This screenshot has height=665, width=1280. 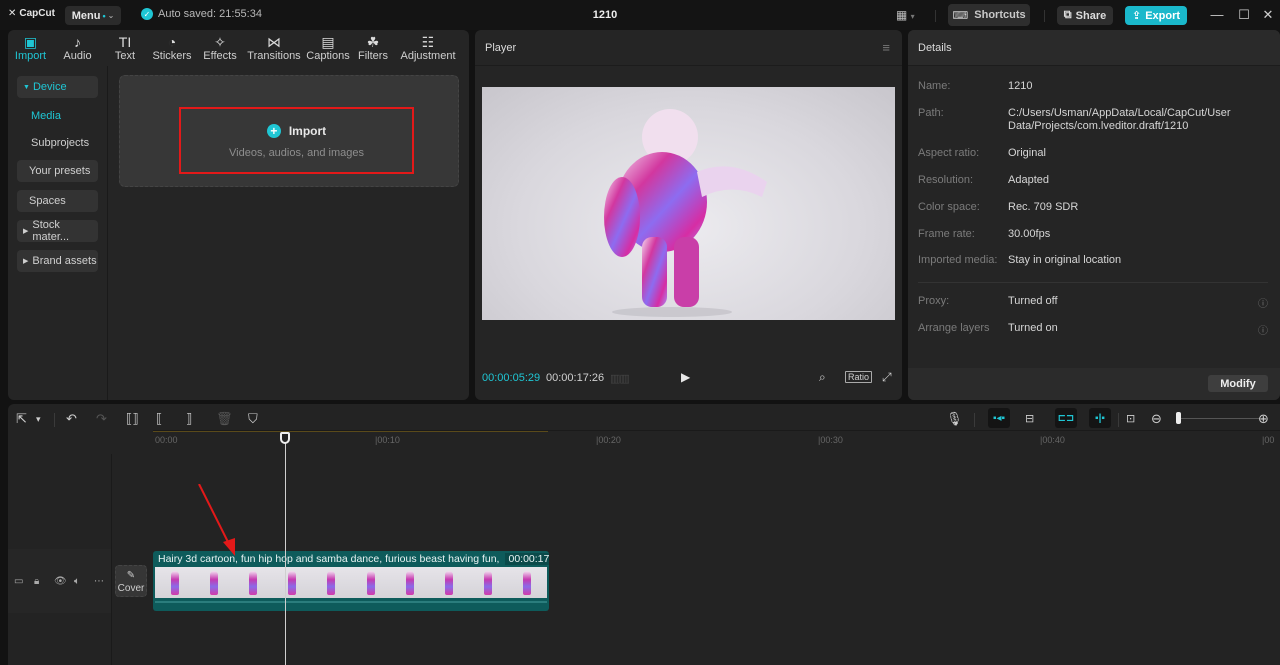 I want to click on speaker-icon: 🔈︎, so click(x=77, y=581).